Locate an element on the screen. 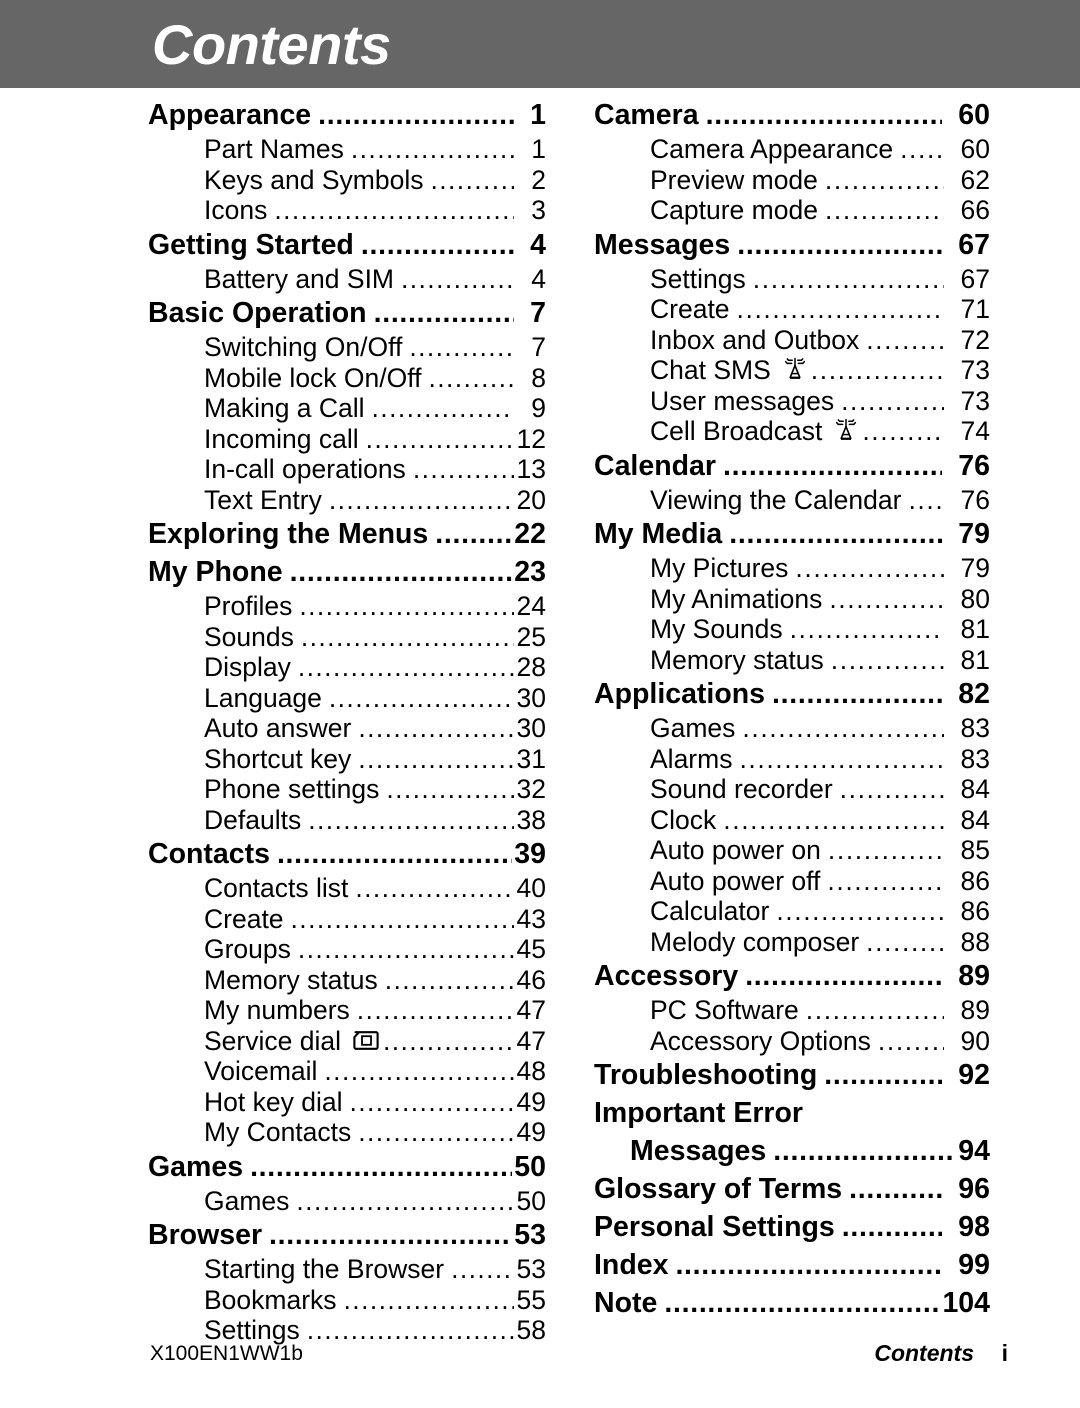  toc-section-row: Important Error is located at coordinates (792, 1113).